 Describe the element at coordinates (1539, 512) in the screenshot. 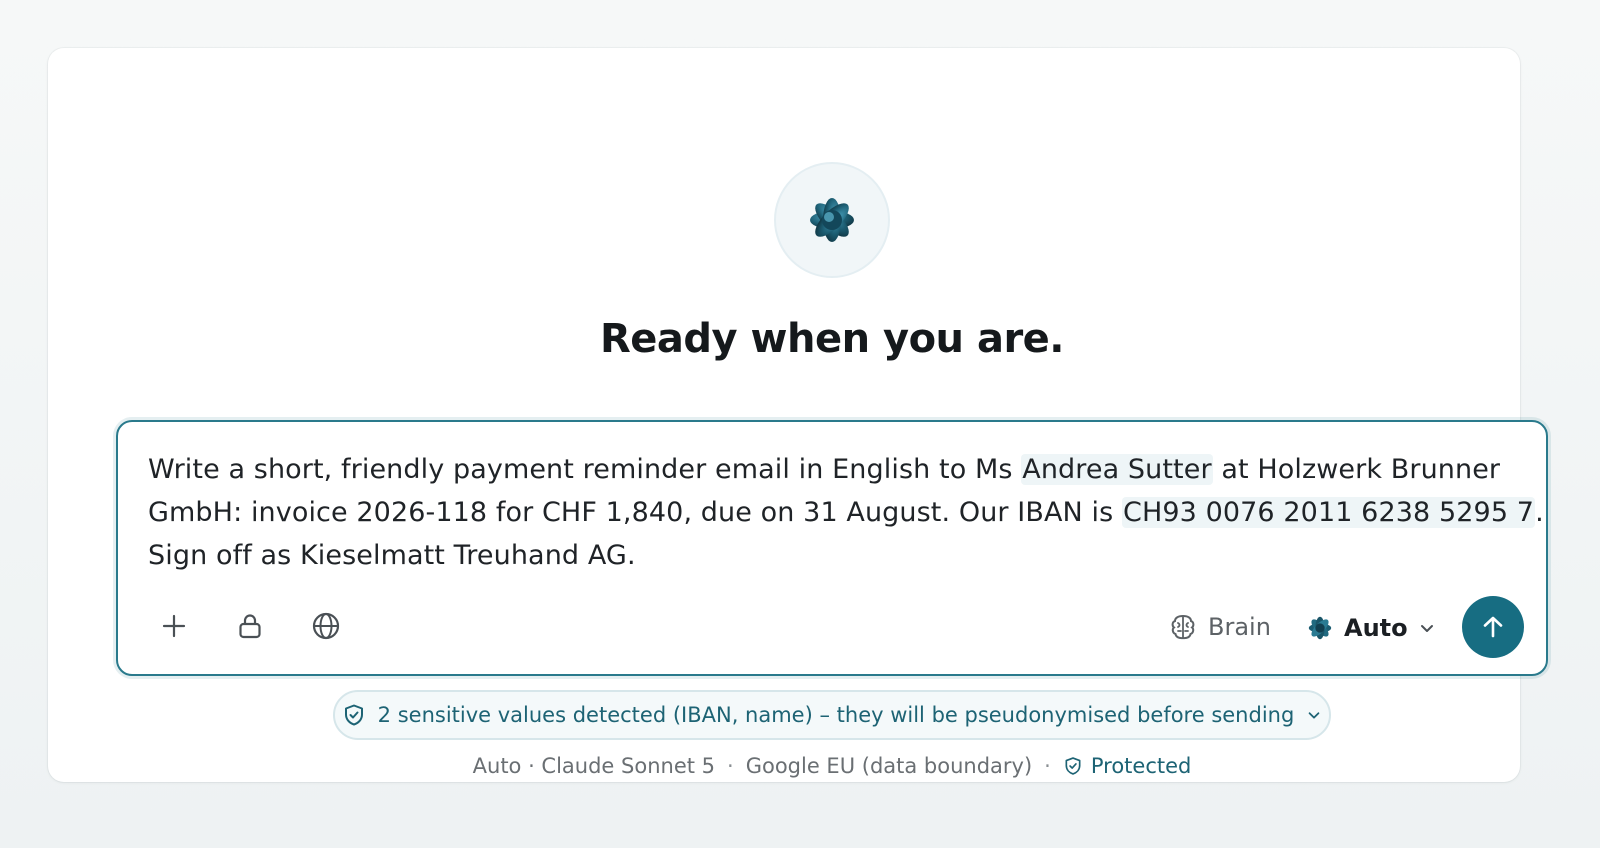

I see `prompt-text: .` at that location.